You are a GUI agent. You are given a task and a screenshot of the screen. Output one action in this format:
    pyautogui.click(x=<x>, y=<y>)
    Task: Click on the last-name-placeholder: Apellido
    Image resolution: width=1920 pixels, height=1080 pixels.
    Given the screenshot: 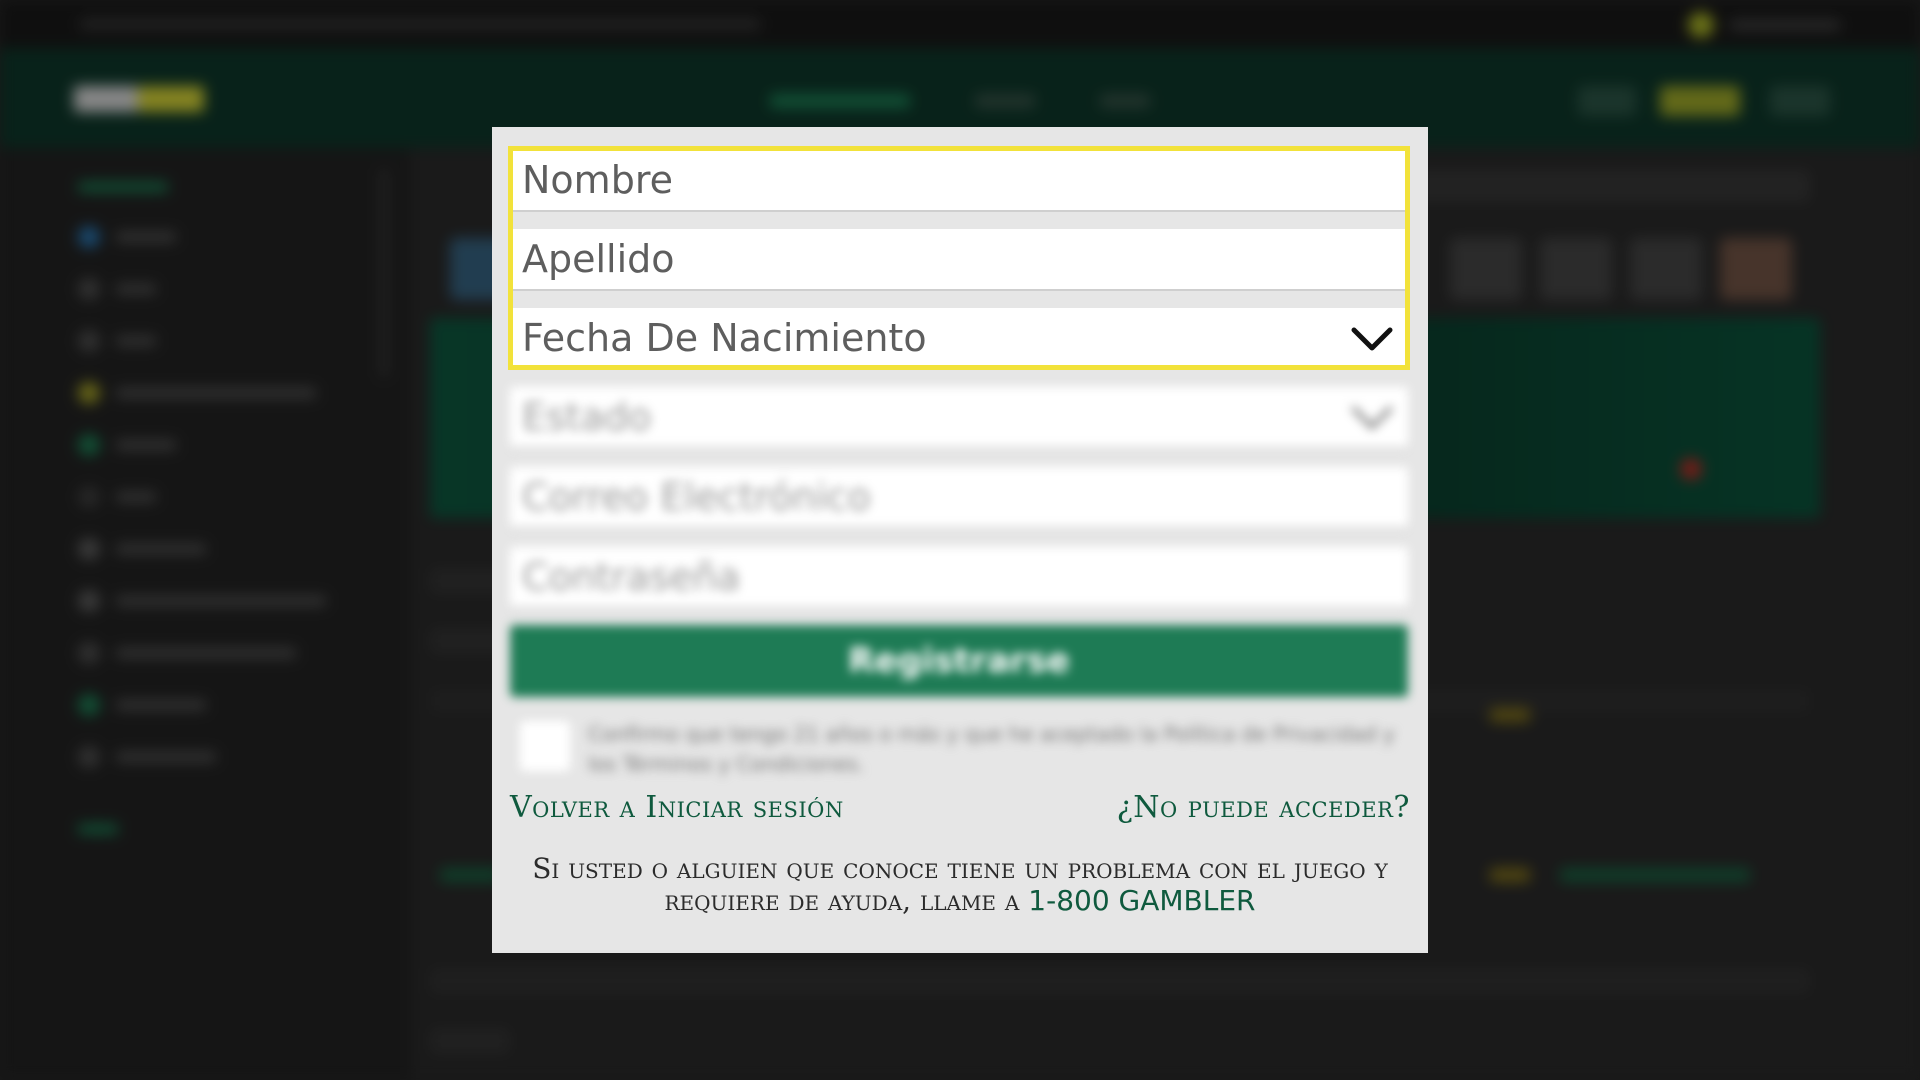 What is the action you would take?
    pyautogui.click(x=598, y=259)
    